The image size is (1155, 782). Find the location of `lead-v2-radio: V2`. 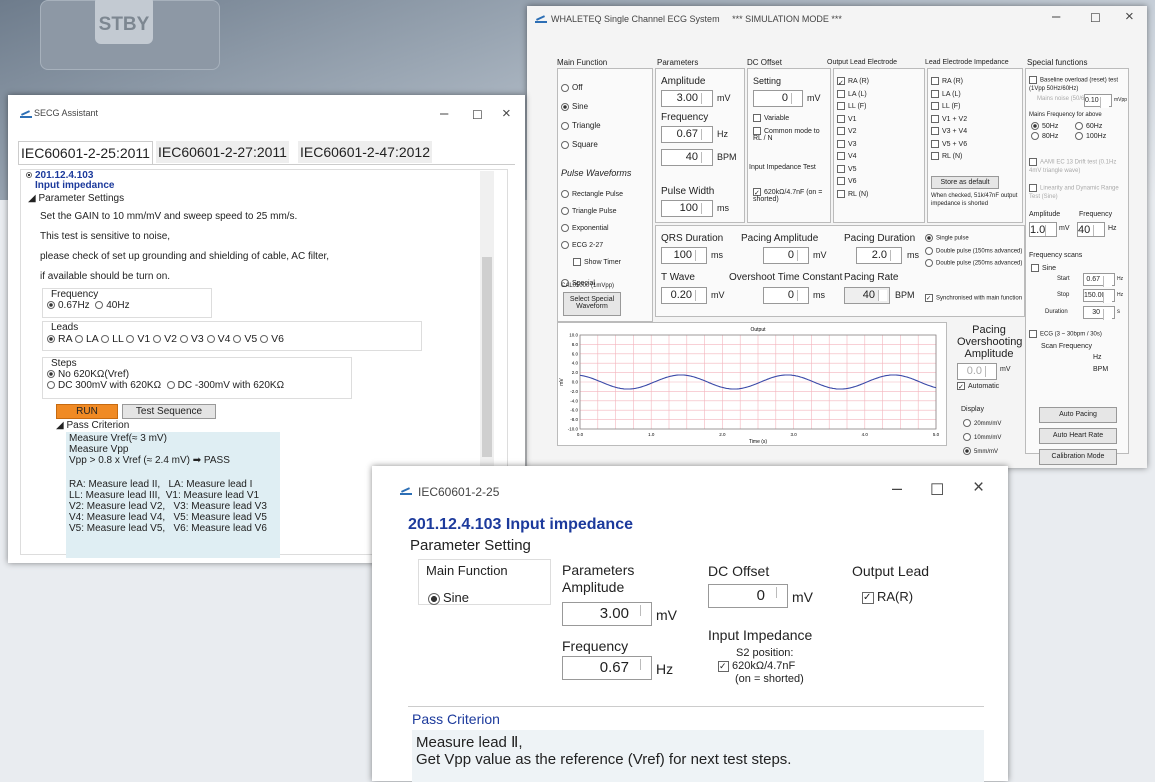

lead-v2-radio: V2 is located at coordinates (165, 339).